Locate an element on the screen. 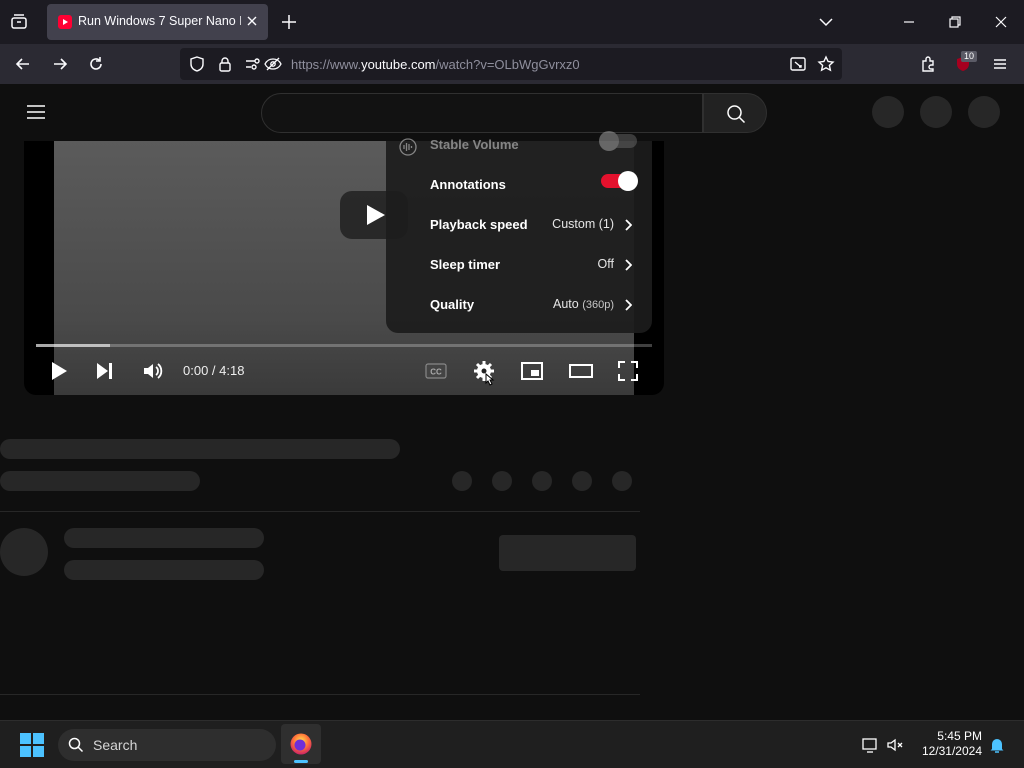 The width and height of the screenshot is (1024, 768). menu-item-annotations: Annotations is located at coordinates (519, 185).